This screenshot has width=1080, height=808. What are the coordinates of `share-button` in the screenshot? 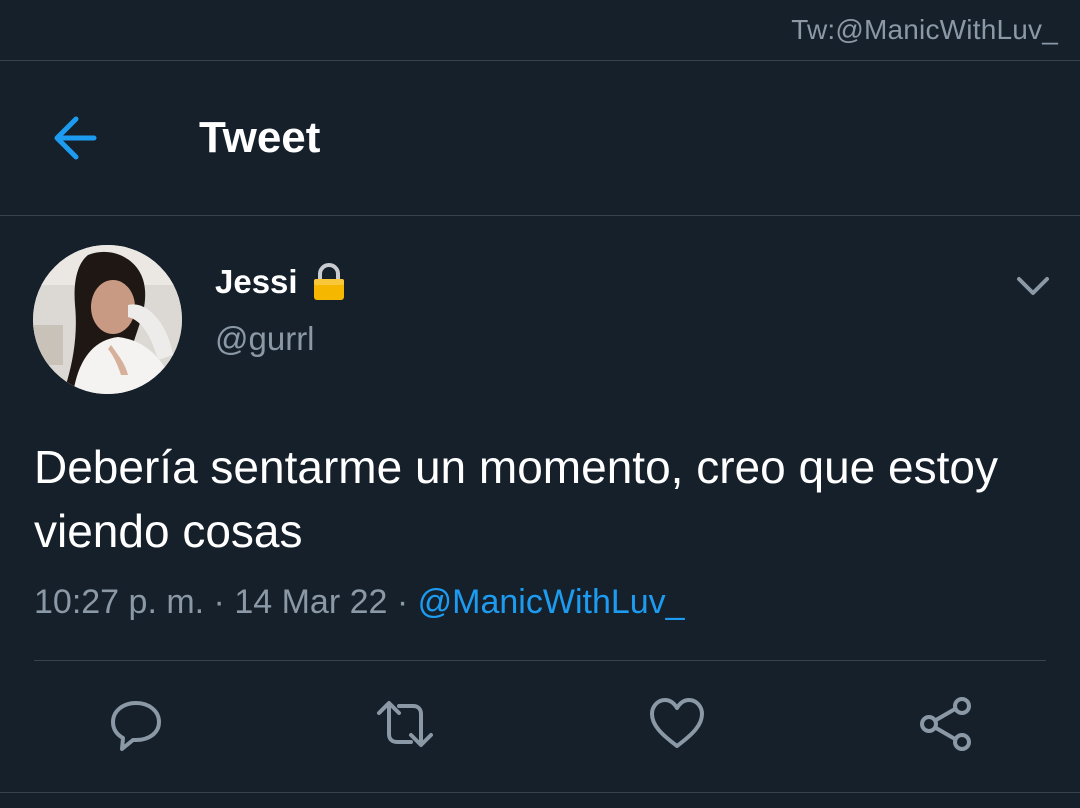 It's located at (946, 724).